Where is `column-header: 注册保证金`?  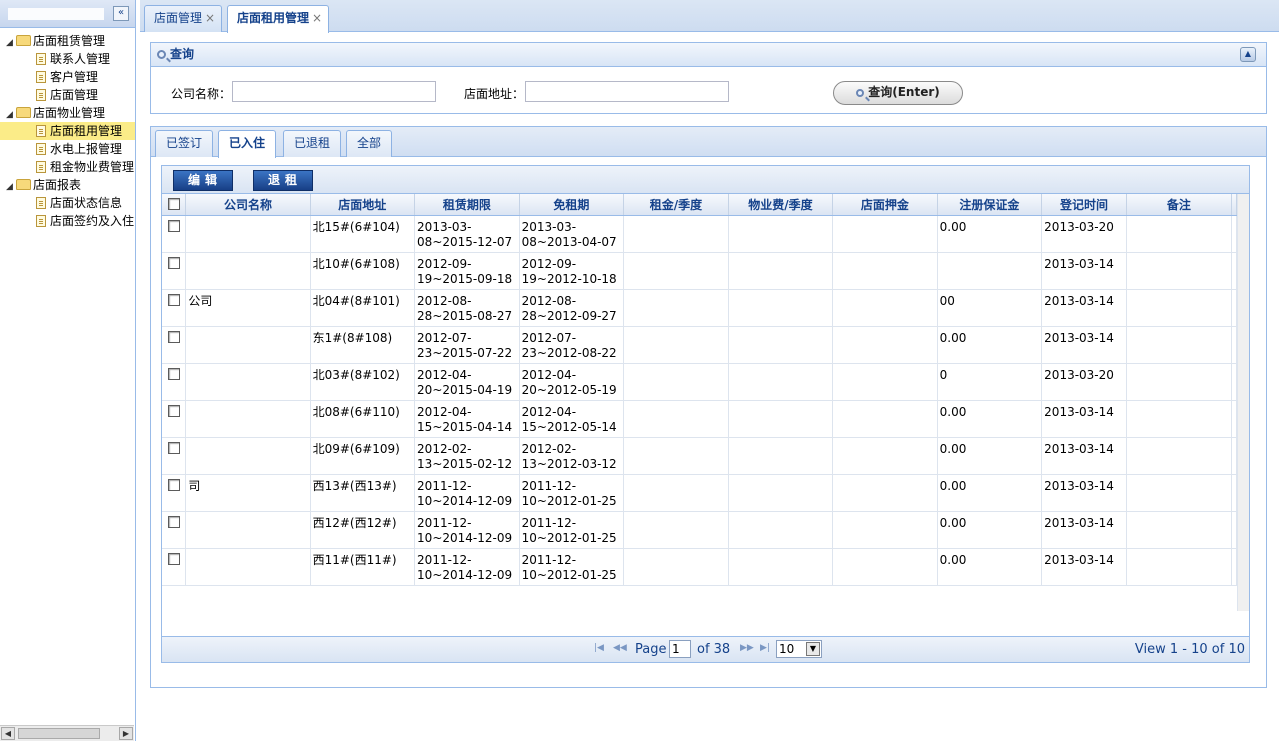
column-header: 注册保证金 is located at coordinates (990, 205).